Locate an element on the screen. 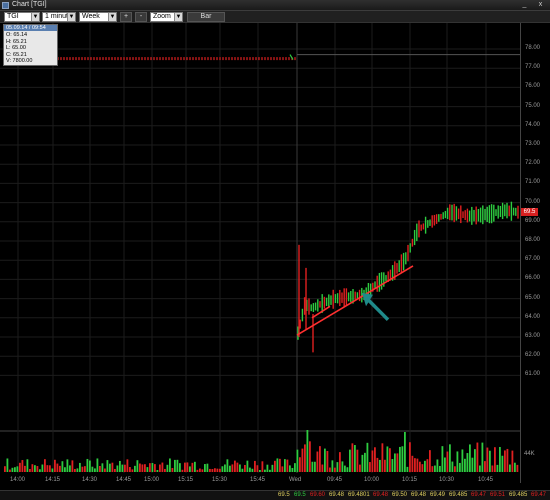 The width and height of the screenshot is (550, 500). status-quote: 69.60 is located at coordinates (318, 495).